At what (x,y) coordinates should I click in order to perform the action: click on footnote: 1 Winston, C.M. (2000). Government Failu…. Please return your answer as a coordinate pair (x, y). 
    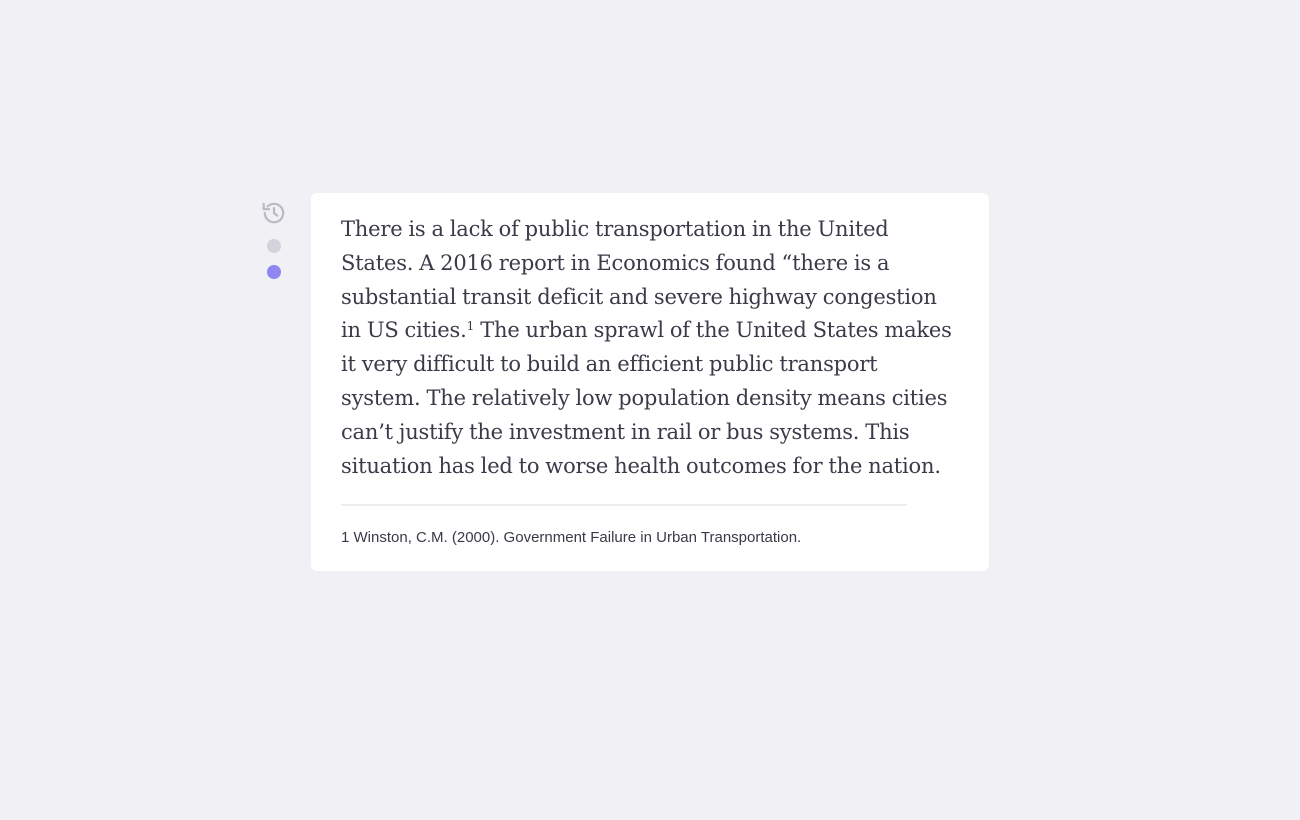
    Looking at the image, I should click on (650, 538).